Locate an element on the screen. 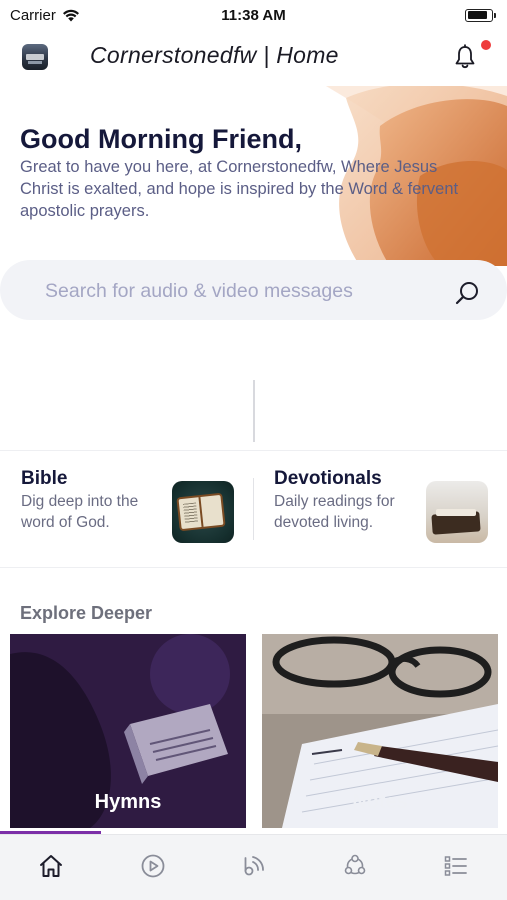 The width and height of the screenshot is (507, 900). app-logo is located at coordinates (35, 57).